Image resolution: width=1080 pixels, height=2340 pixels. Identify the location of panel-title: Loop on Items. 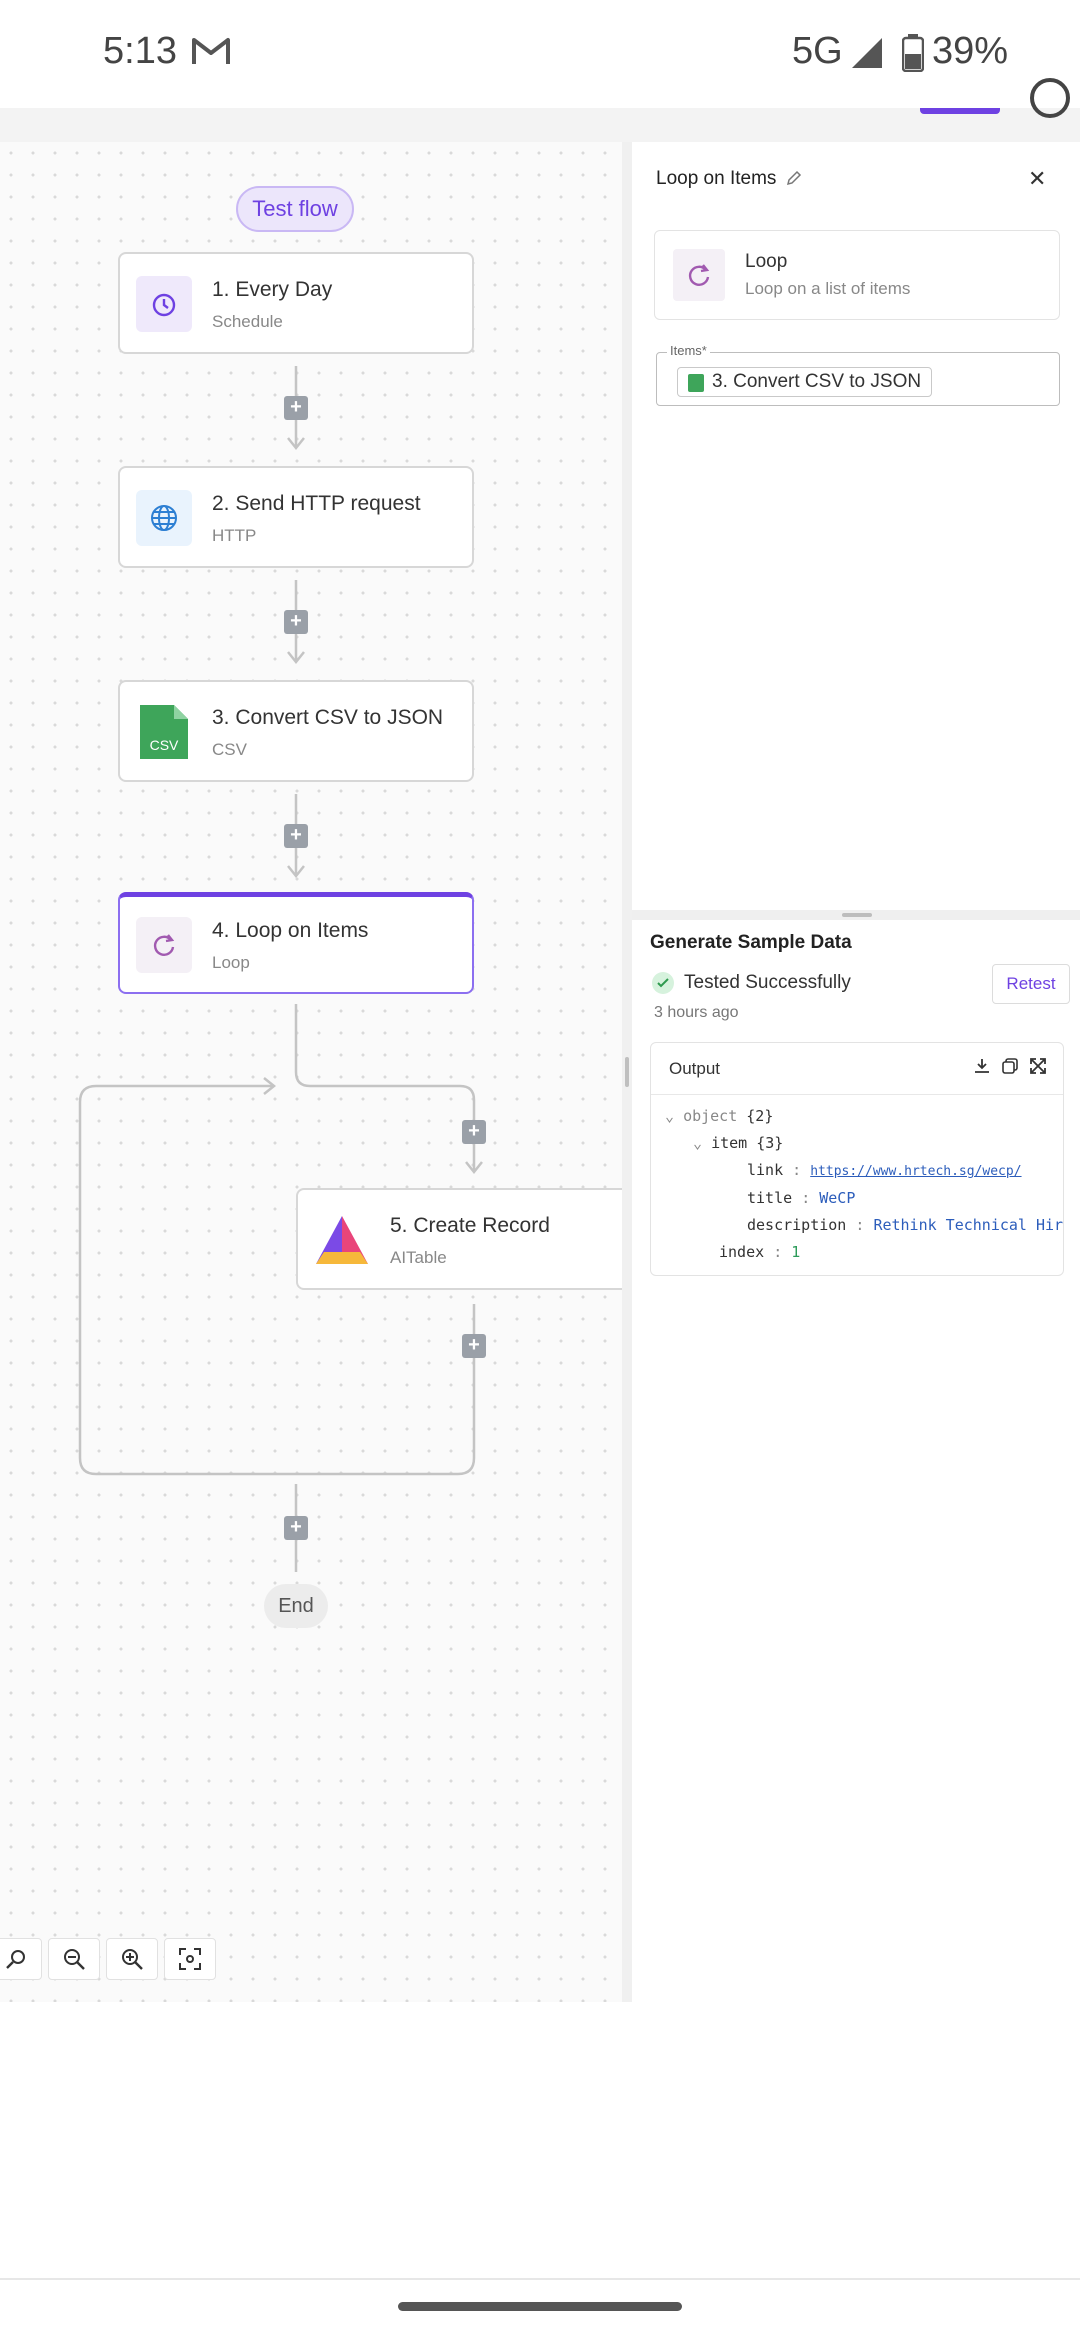
(716, 178).